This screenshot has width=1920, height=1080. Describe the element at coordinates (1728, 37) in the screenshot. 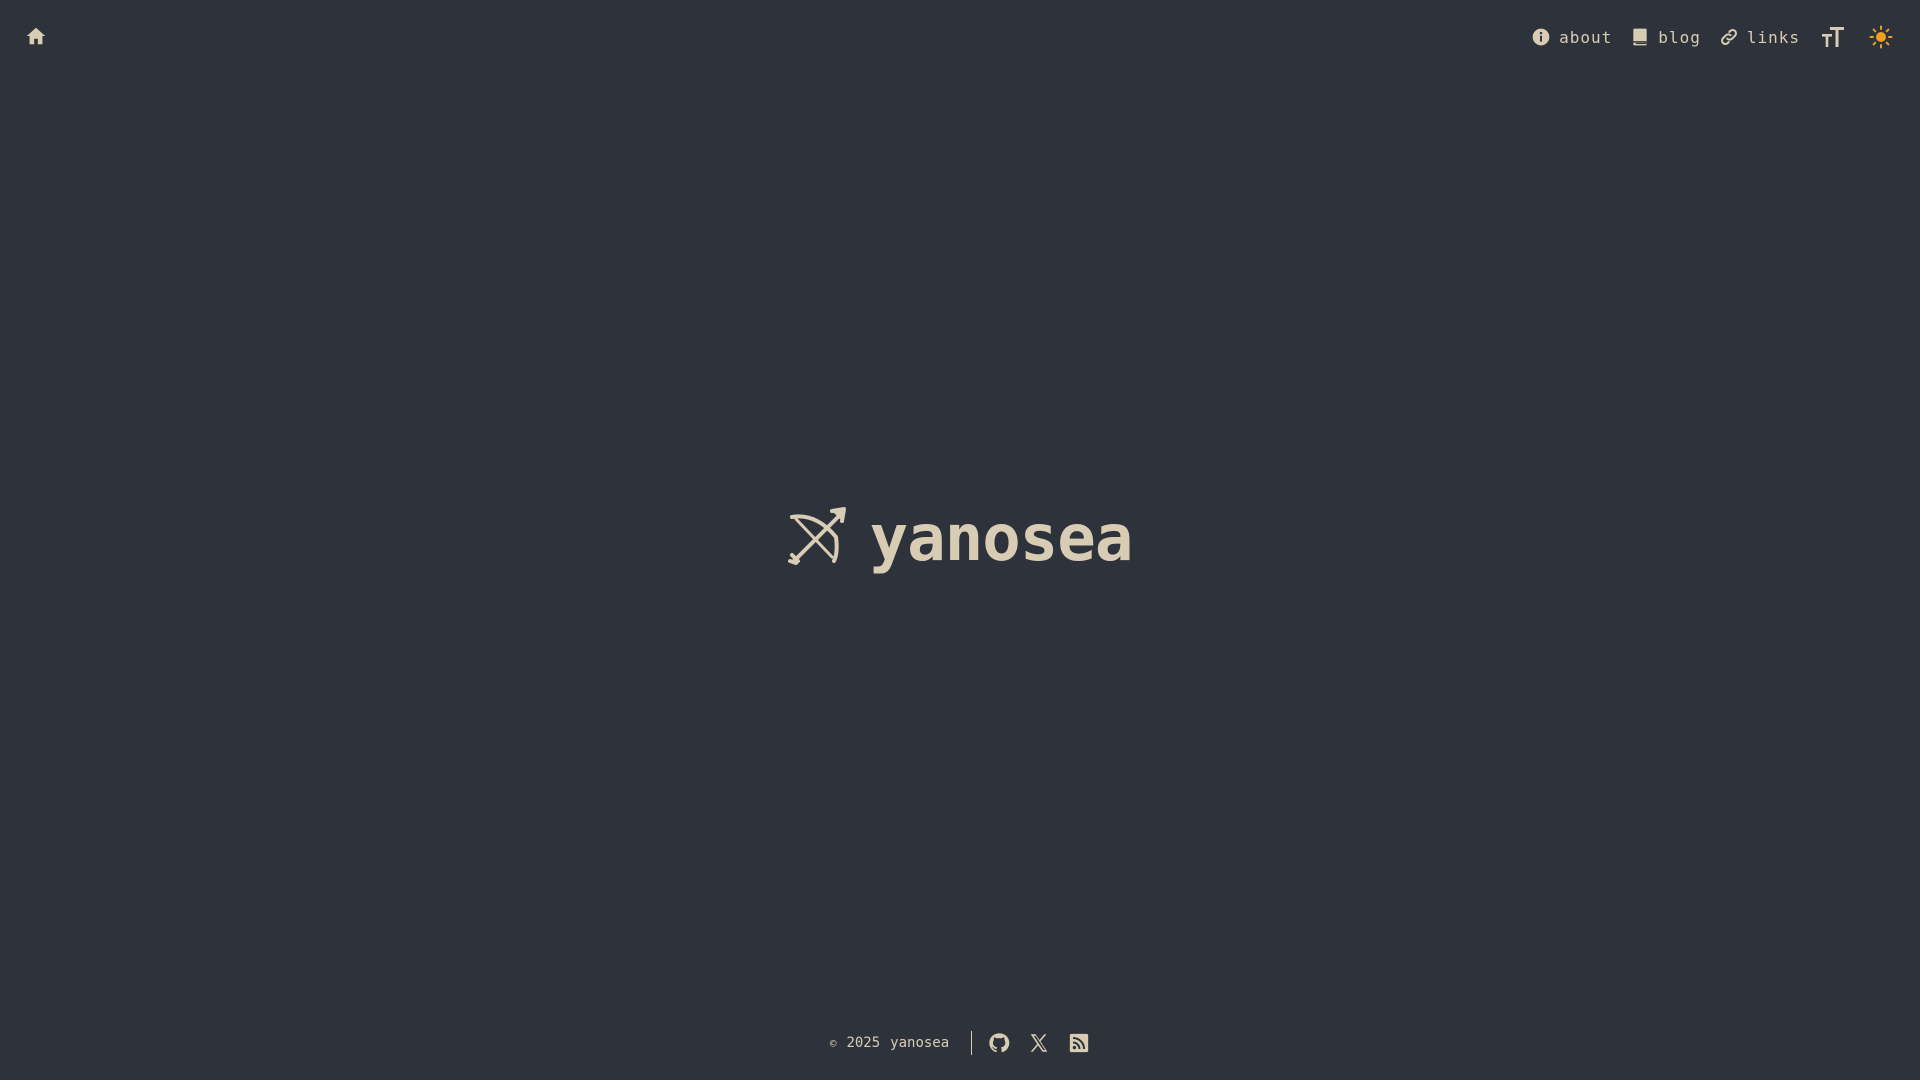

I see `link-icon` at that location.